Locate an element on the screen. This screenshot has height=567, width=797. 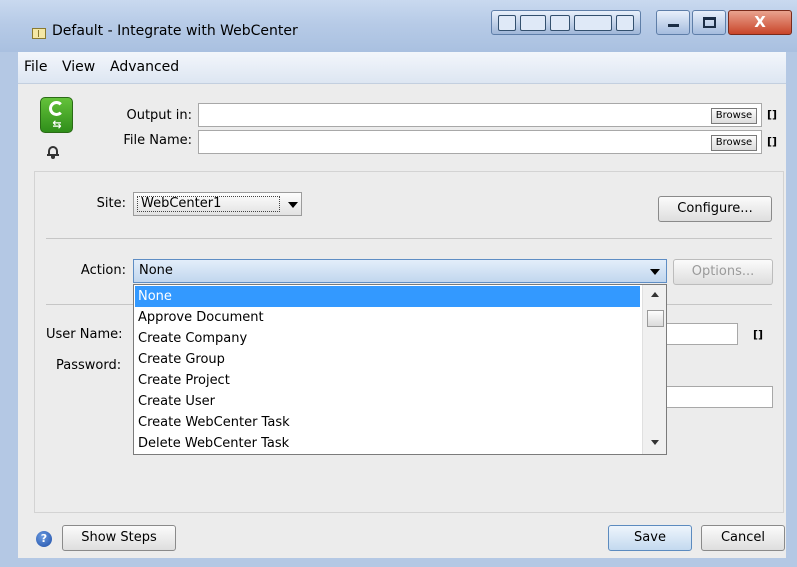
menu-file: File is located at coordinates (35, 67).